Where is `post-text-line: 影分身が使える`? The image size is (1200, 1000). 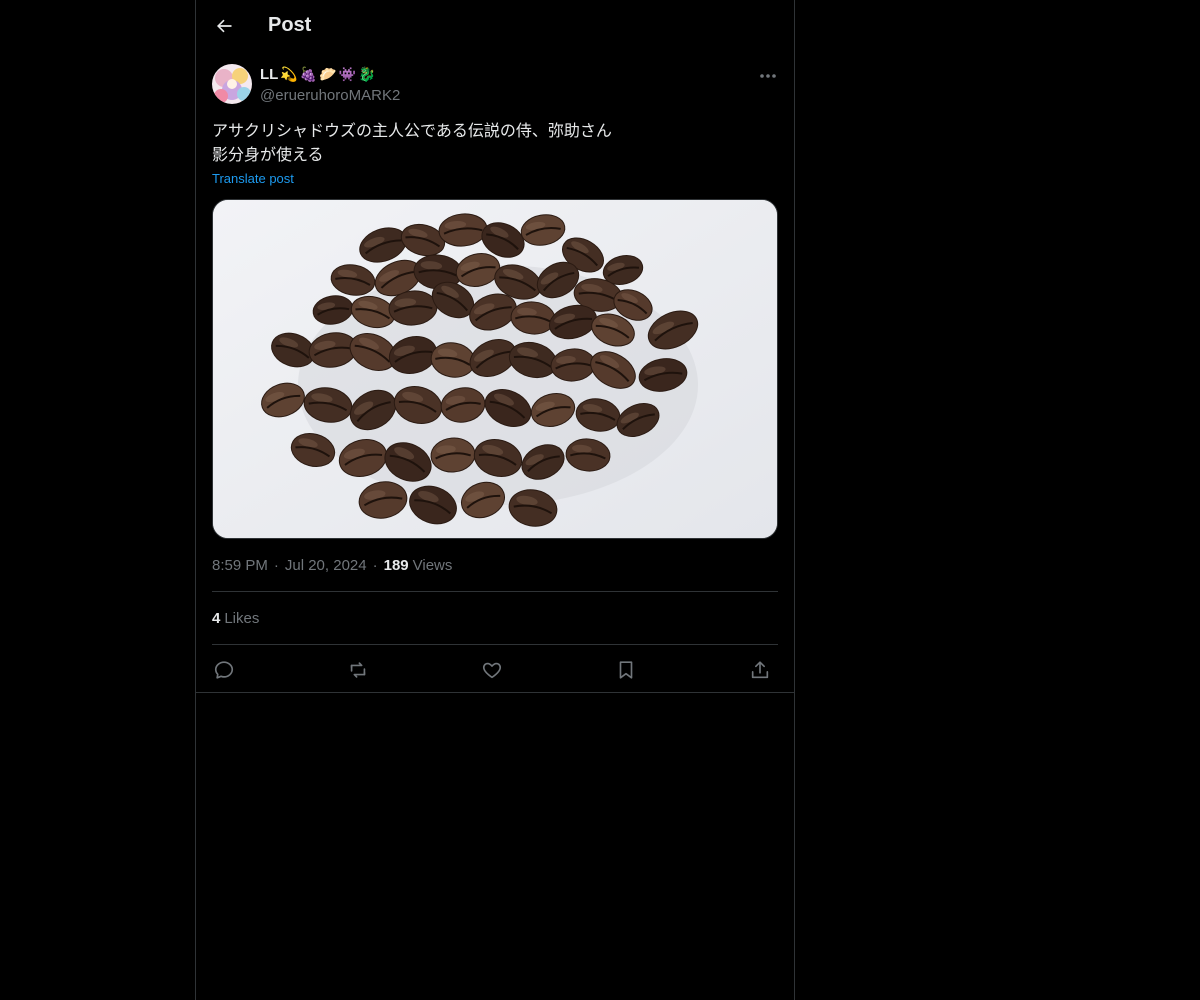 post-text-line: 影分身が使える is located at coordinates (268, 154).